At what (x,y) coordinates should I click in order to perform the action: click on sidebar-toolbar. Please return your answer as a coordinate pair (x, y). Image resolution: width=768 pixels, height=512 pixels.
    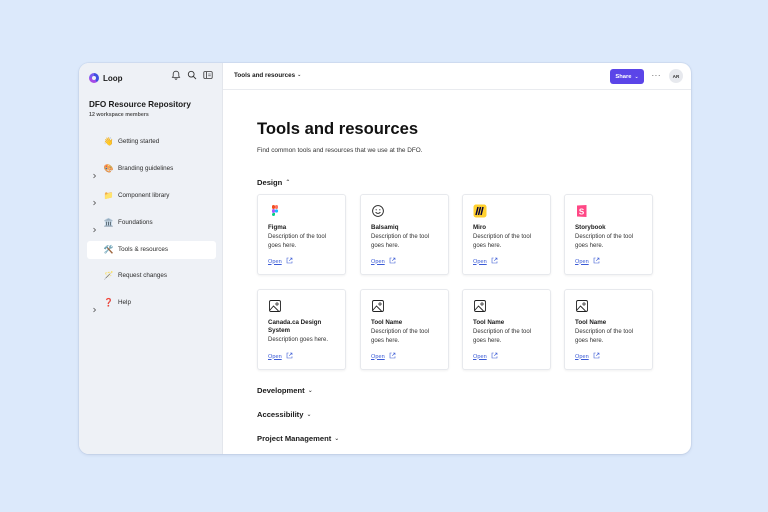
    Looking at the image, I should click on (192, 75).